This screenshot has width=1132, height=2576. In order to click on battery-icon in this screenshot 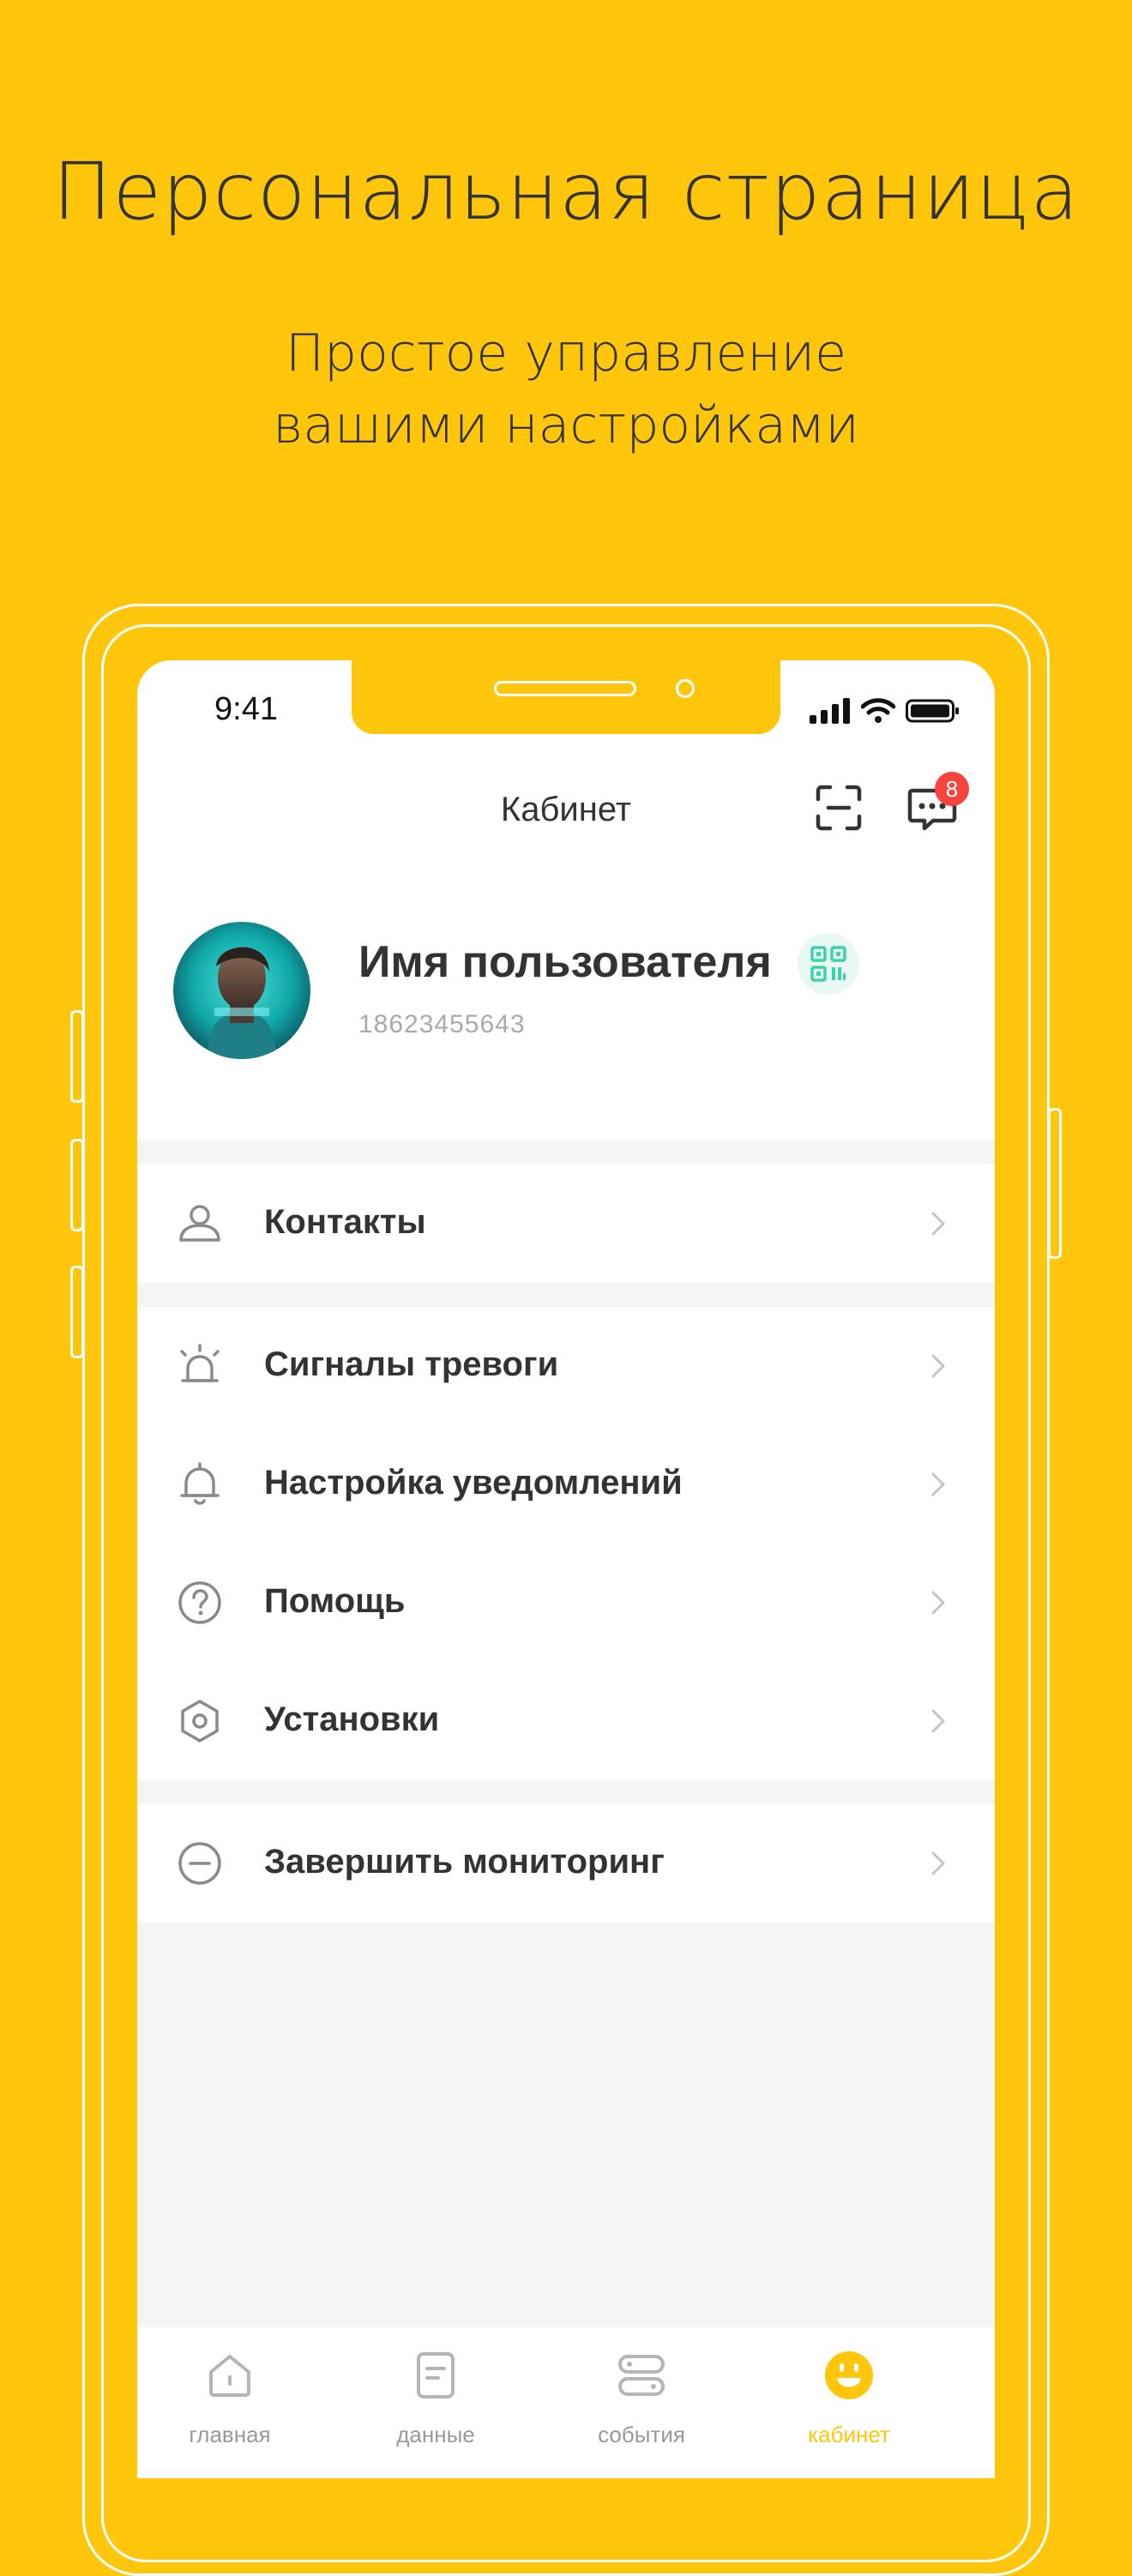, I will do `click(932, 711)`.